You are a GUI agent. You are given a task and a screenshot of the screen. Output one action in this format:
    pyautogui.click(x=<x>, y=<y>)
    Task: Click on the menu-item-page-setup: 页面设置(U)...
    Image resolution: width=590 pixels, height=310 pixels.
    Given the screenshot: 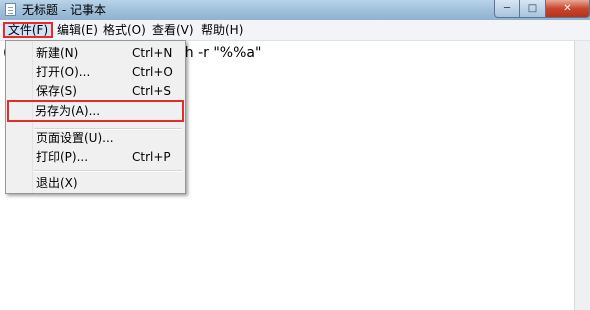 What is the action you would take?
    pyautogui.click(x=95, y=138)
    